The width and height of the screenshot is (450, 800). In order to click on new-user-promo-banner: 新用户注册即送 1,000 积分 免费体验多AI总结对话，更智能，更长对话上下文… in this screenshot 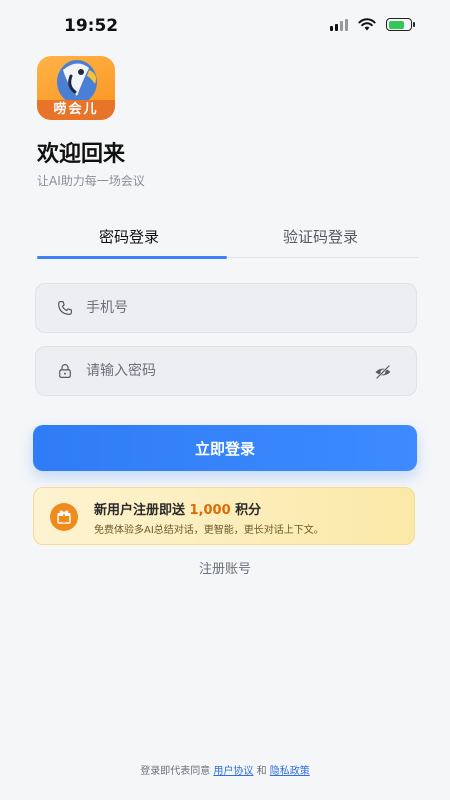, I will do `click(224, 516)`.